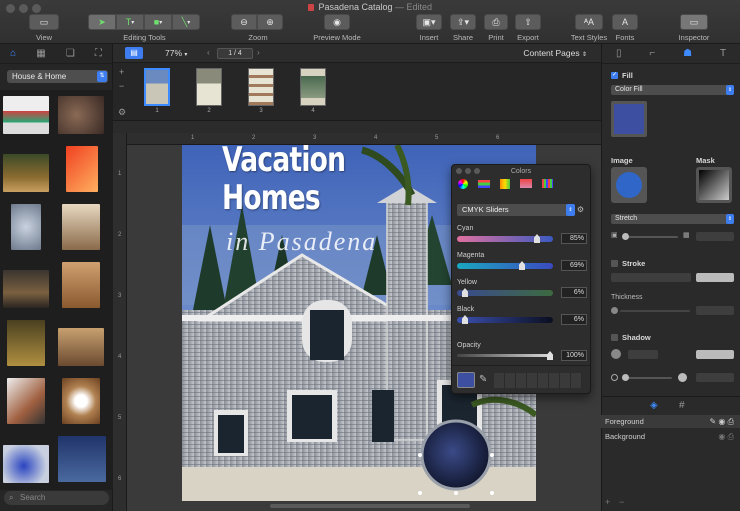  Describe the element at coordinates (555, 53) in the screenshot. I see `page-mode-select: Content Pages ⇕` at that location.